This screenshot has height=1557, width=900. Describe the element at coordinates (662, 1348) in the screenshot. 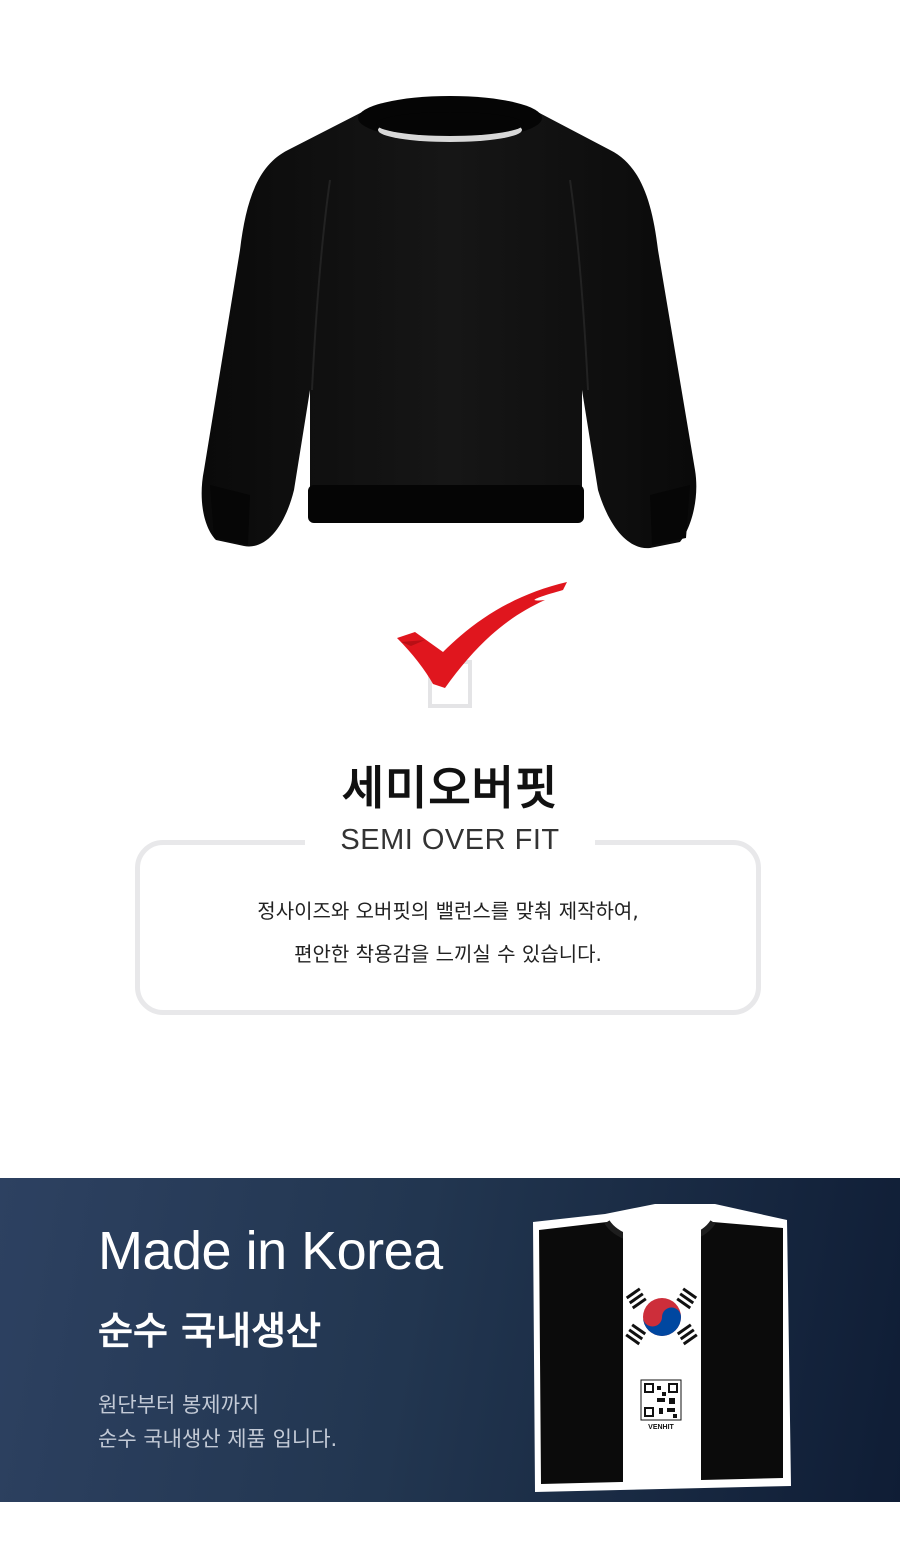

I see `folded-shirt-korean-flag-image: VENHIT` at that location.